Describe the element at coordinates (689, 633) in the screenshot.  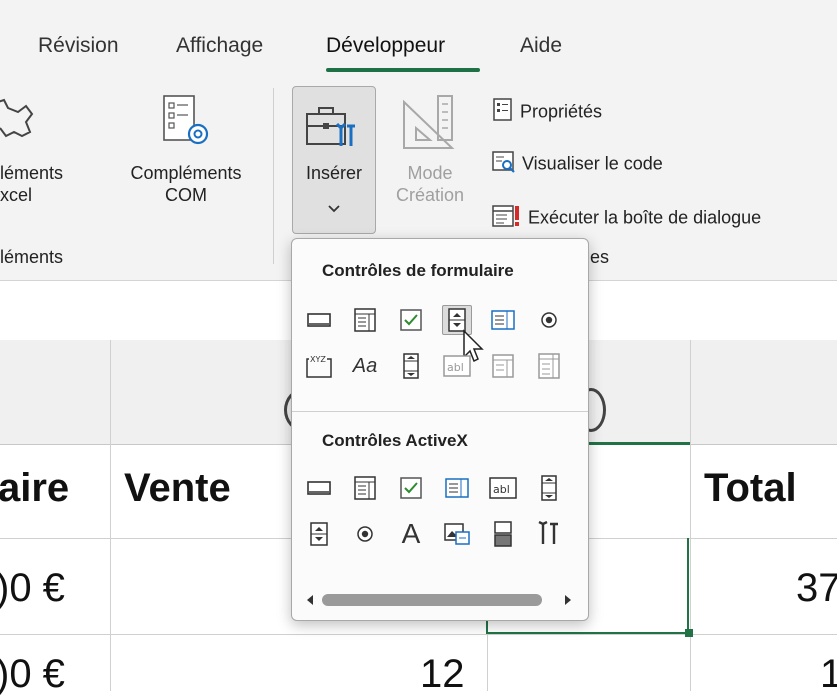
I see `fill-handle` at that location.